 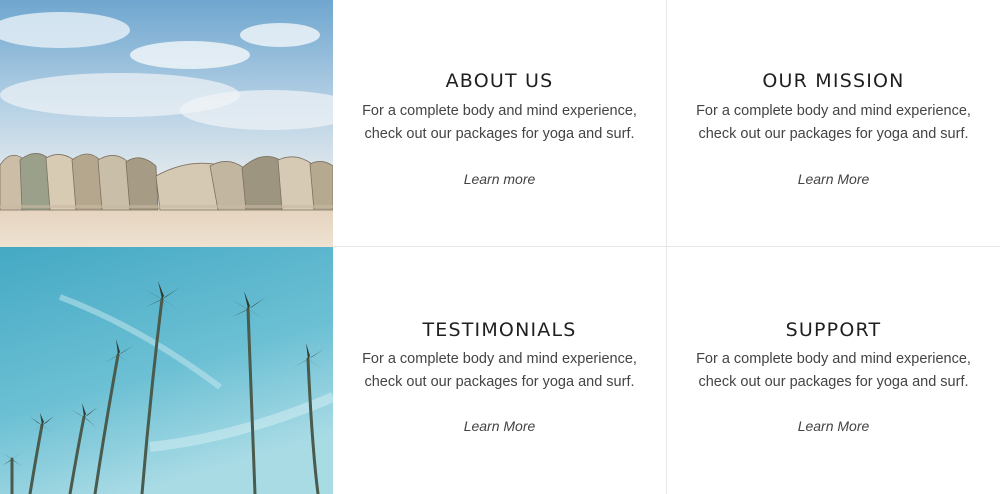 What do you see at coordinates (833, 359) in the screenshot?
I see `support-line-1: For a complete body and mind experience,` at bounding box center [833, 359].